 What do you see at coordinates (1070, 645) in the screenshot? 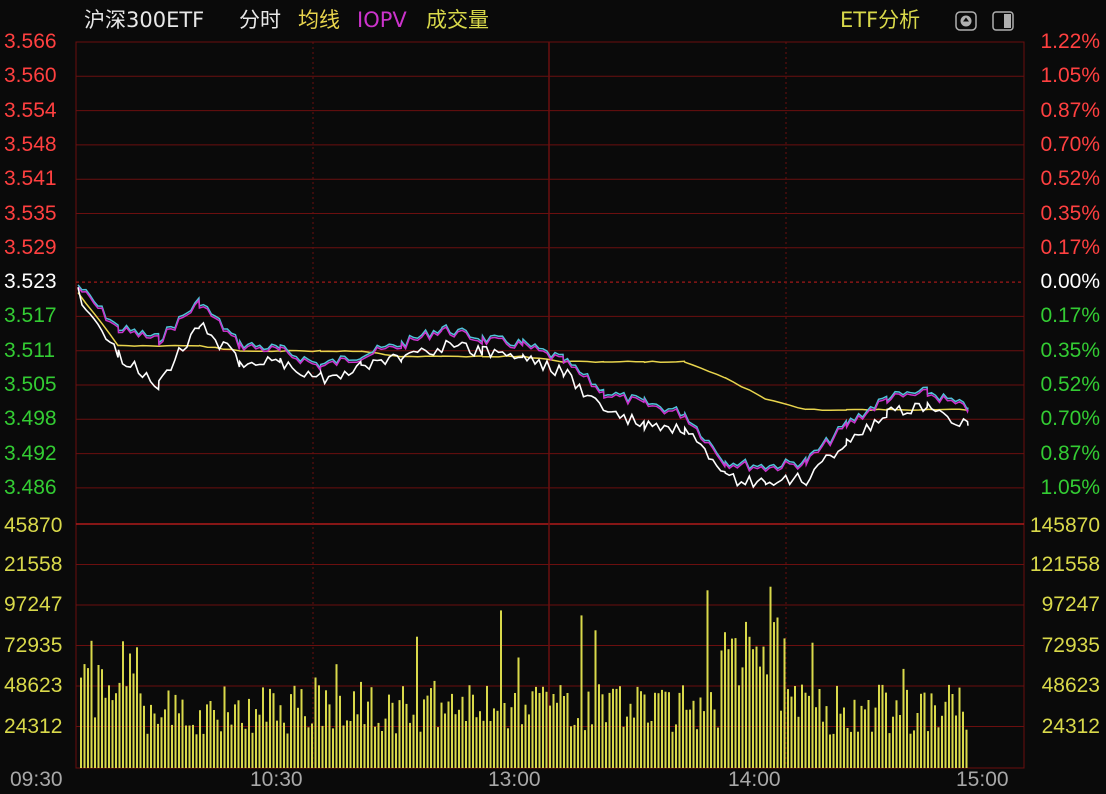
I see `volume-tick-label-right: 72935` at bounding box center [1070, 645].